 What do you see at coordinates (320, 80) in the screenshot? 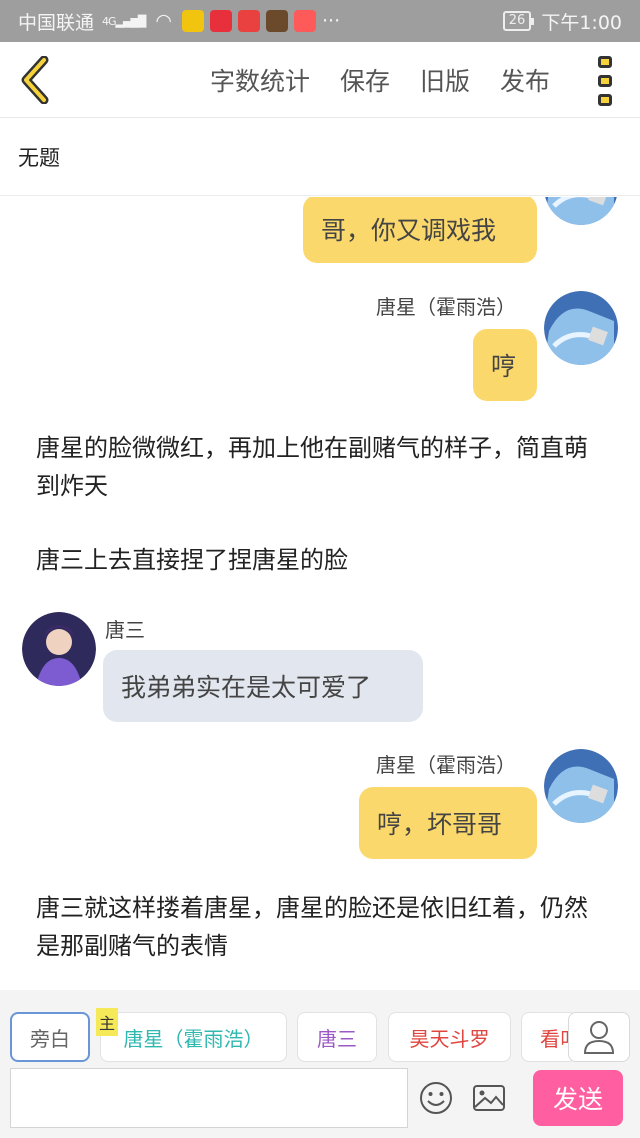
I see `toolbar: 字数统计 保存 旧版 发布` at bounding box center [320, 80].